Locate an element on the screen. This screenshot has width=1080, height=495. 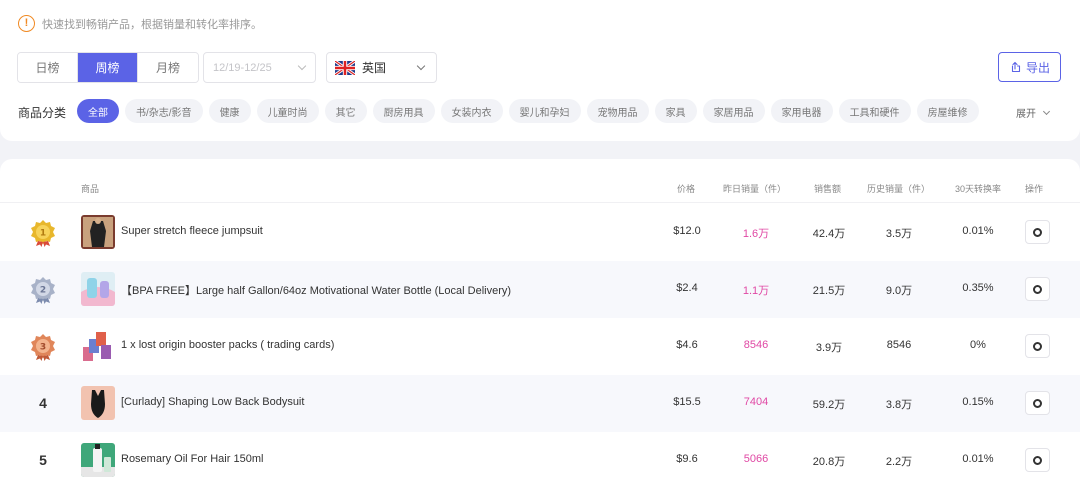
table-header: 商品 价格 昨日销量（件） 销售额 历史销量（件） 30天转换率 操作 is located at coordinates (540, 189).